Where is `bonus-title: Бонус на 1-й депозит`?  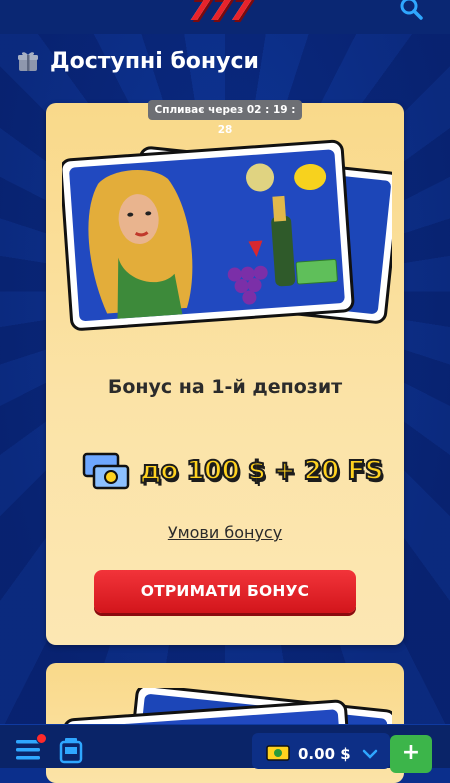
bonus-title: Бонус на 1-й депозит is located at coordinates (225, 387).